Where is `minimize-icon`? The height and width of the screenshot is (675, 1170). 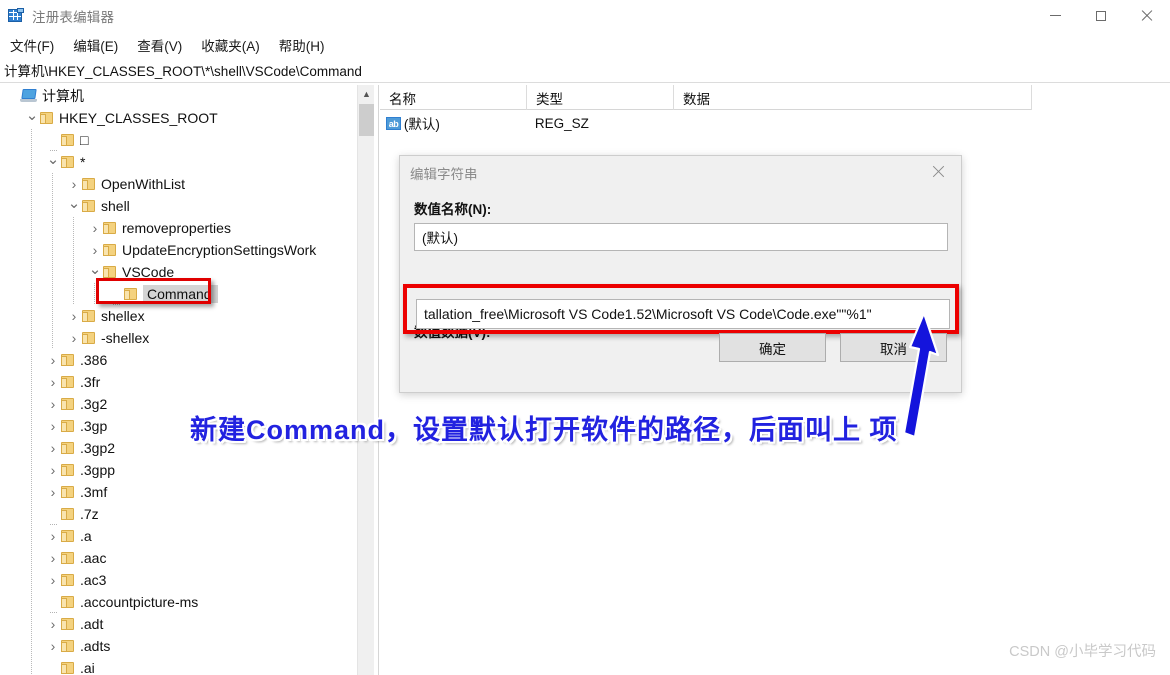
minimize-icon is located at coordinates (1055, 15).